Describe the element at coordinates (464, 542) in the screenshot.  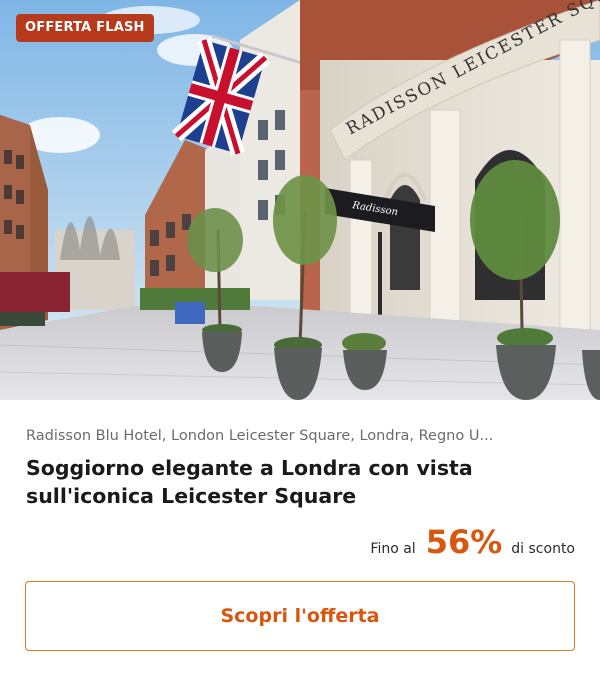
I see `discount-value: 56%` at that location.